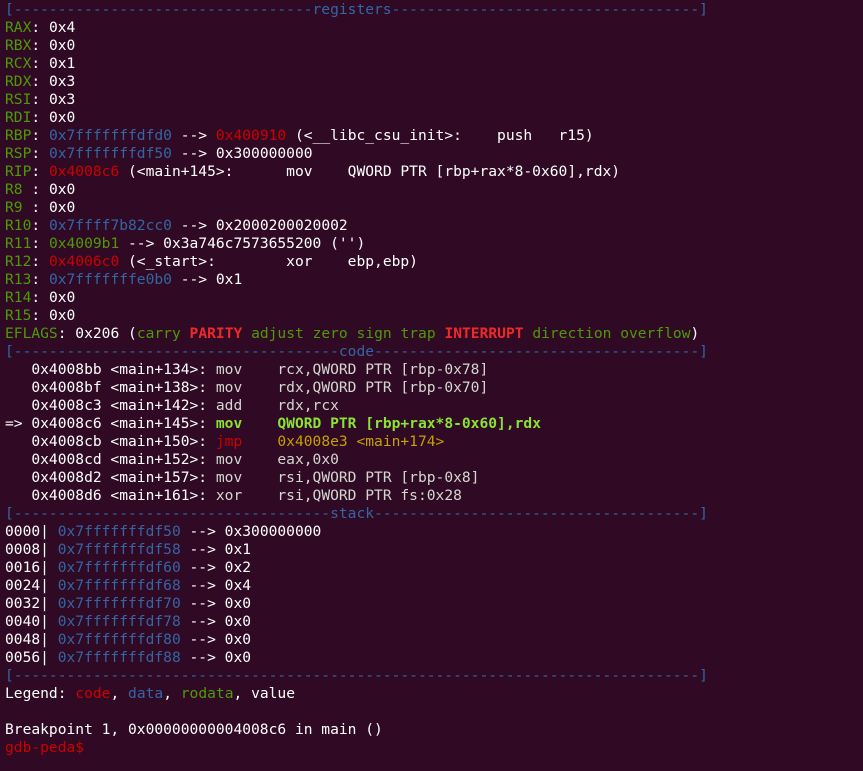 The height and width of the screenshot is (771, 863). Describe the element at coordinates (434, 532) in the screenshot. I see `stack-row: 0000| 0x7fffffffdf50 --> 0x300000000` at that location.